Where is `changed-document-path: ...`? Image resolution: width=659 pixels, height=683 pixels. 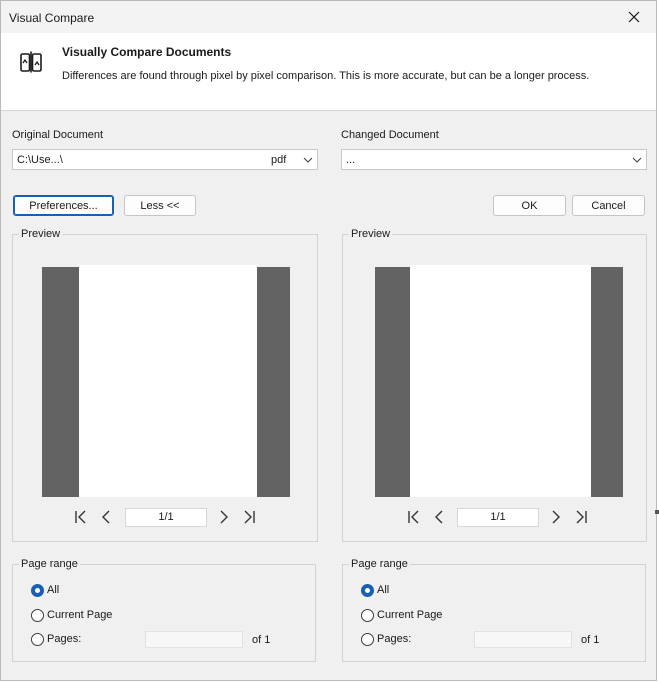 changed-document-path: ... is located at coordinates (351, 160).